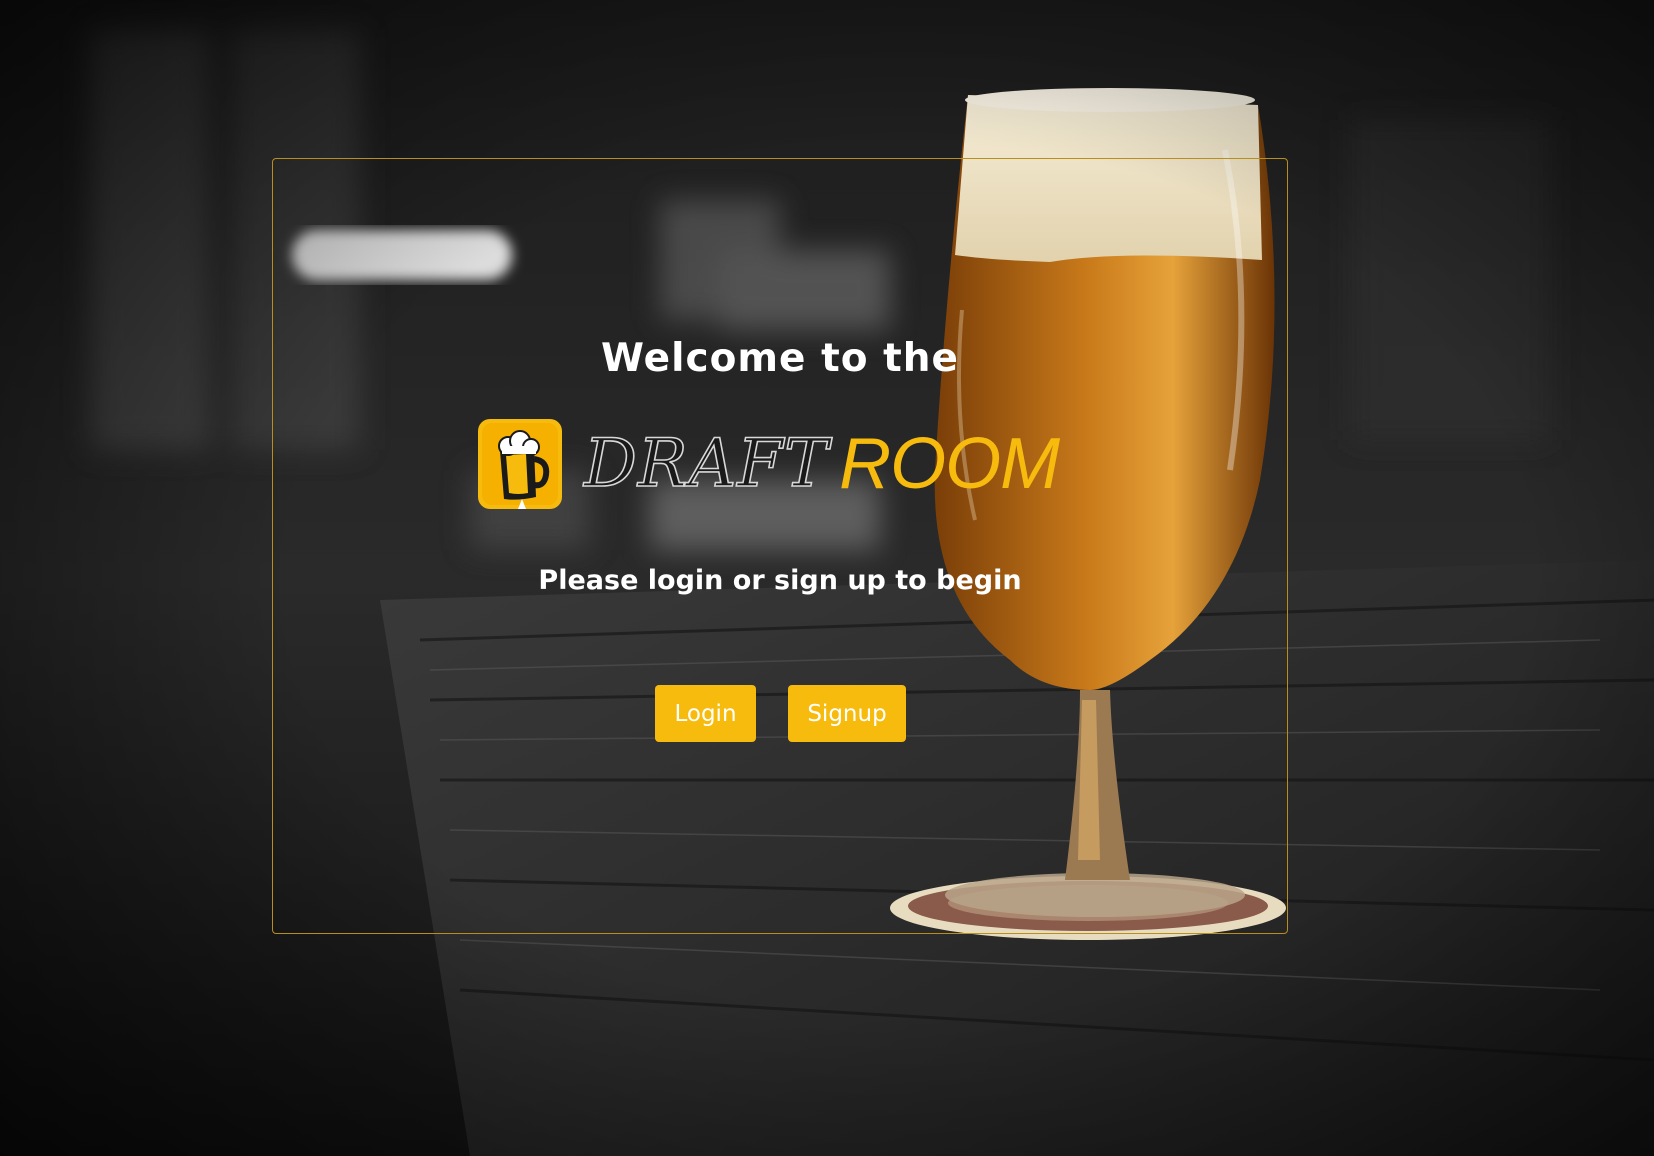 The image size is (1654, 1156). What do you see at coordinates (706, 463) in the screenshot?
I see `logo-word-draft: DRAFT` at bounding box center [706, 463].